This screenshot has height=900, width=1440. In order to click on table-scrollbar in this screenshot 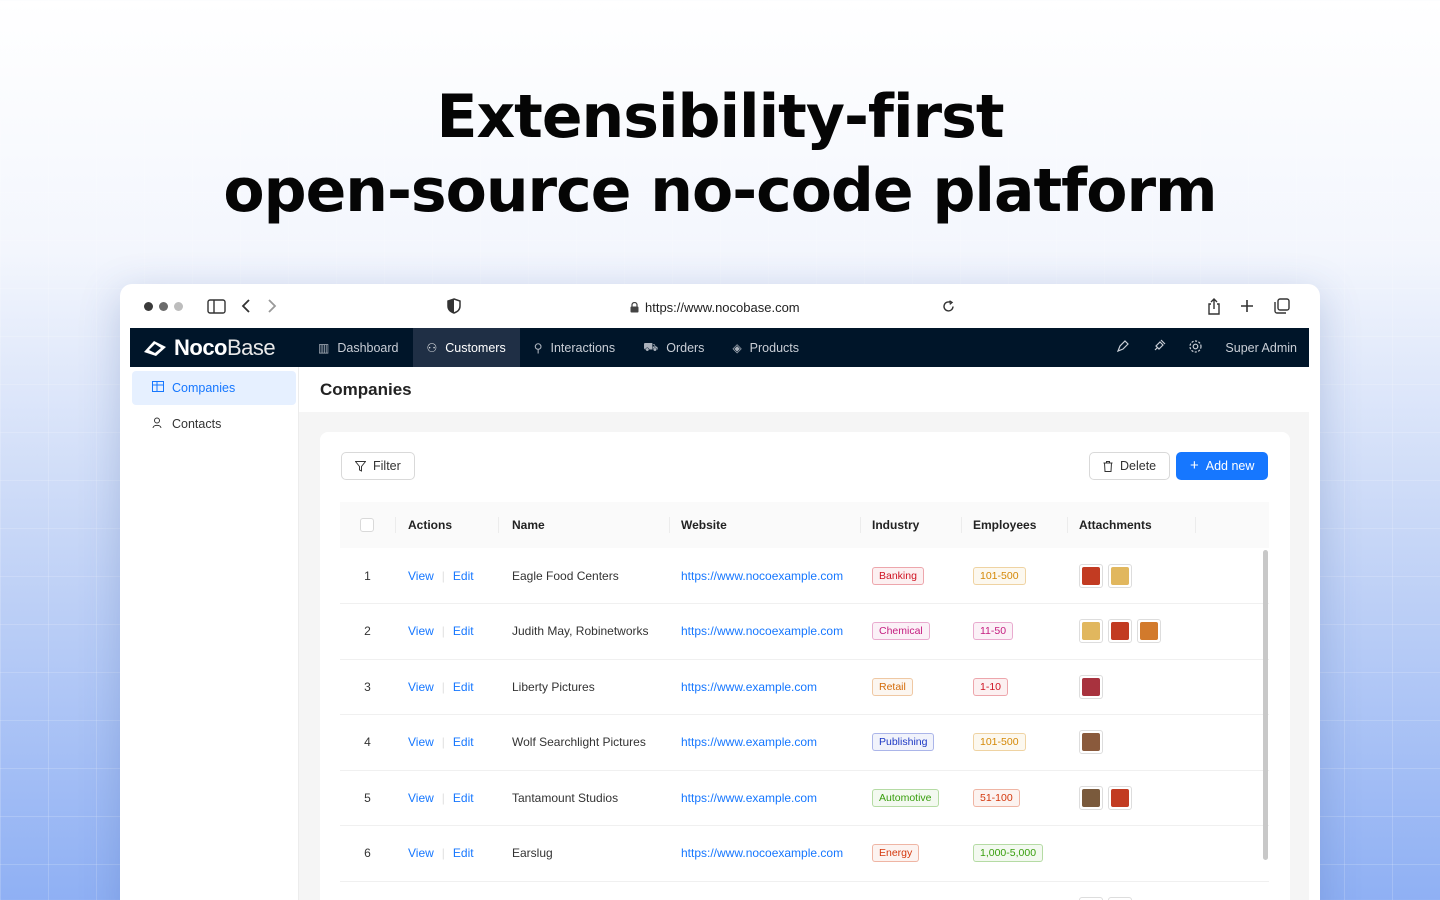, I will do `click(1265, 705)`.